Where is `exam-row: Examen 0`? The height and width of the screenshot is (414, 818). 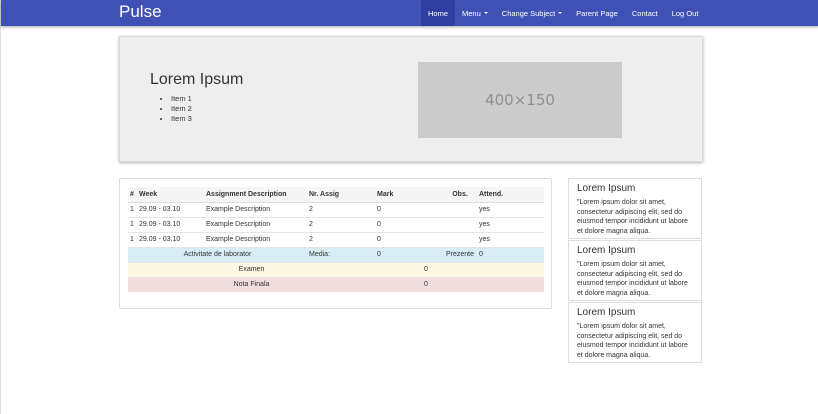 exam-row: Examen 0 is located at coordinates (336, 269).